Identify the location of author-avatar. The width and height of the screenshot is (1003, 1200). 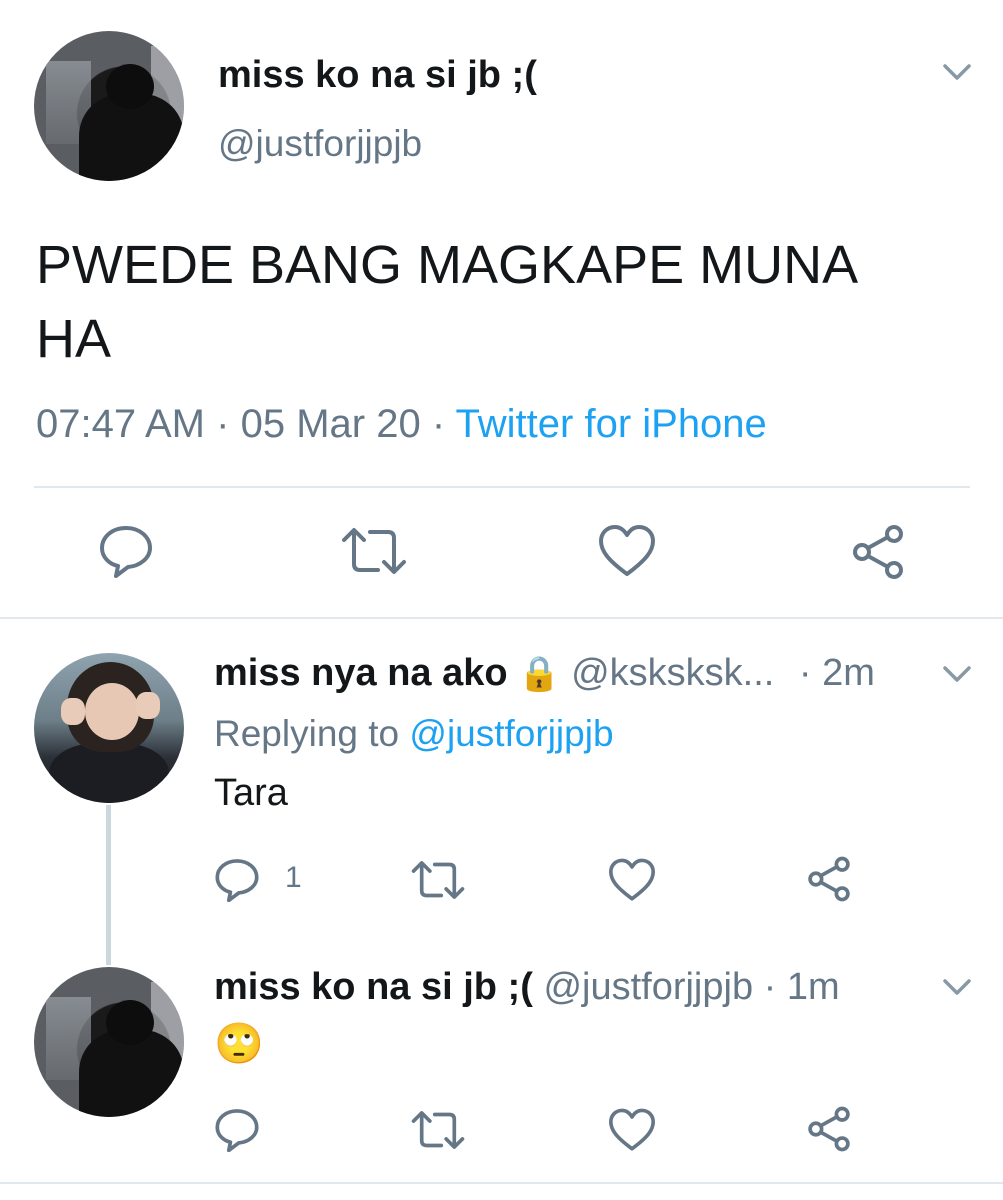
(109, 106).